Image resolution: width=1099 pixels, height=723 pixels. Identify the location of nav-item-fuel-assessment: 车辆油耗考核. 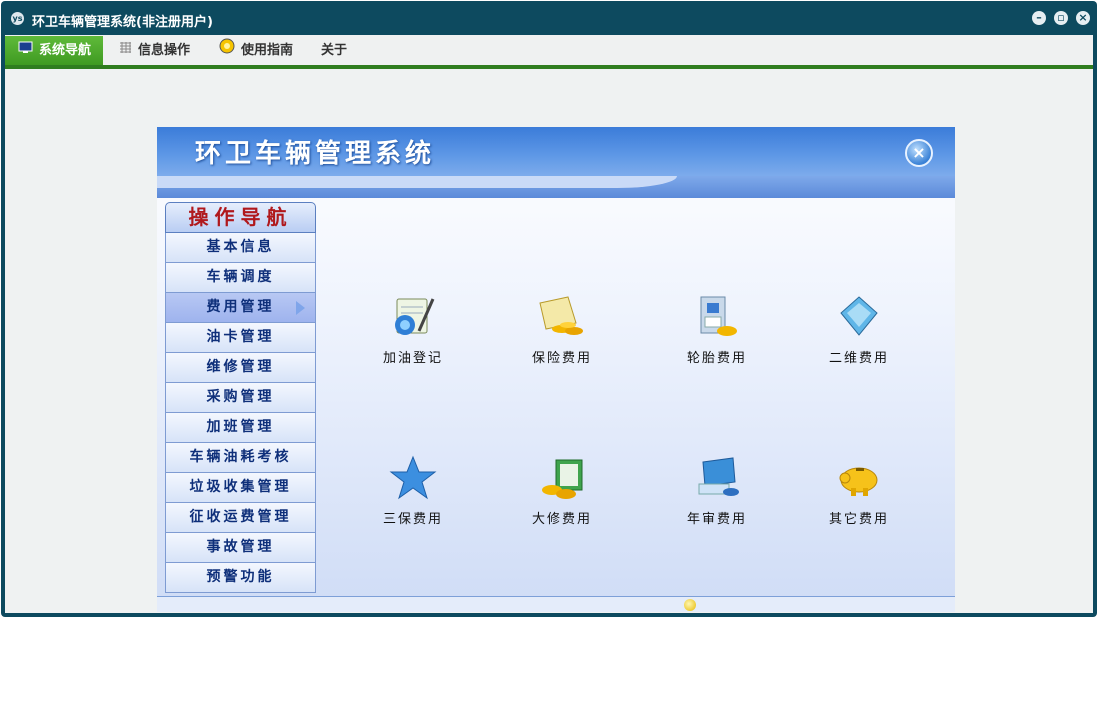
(240, 458).